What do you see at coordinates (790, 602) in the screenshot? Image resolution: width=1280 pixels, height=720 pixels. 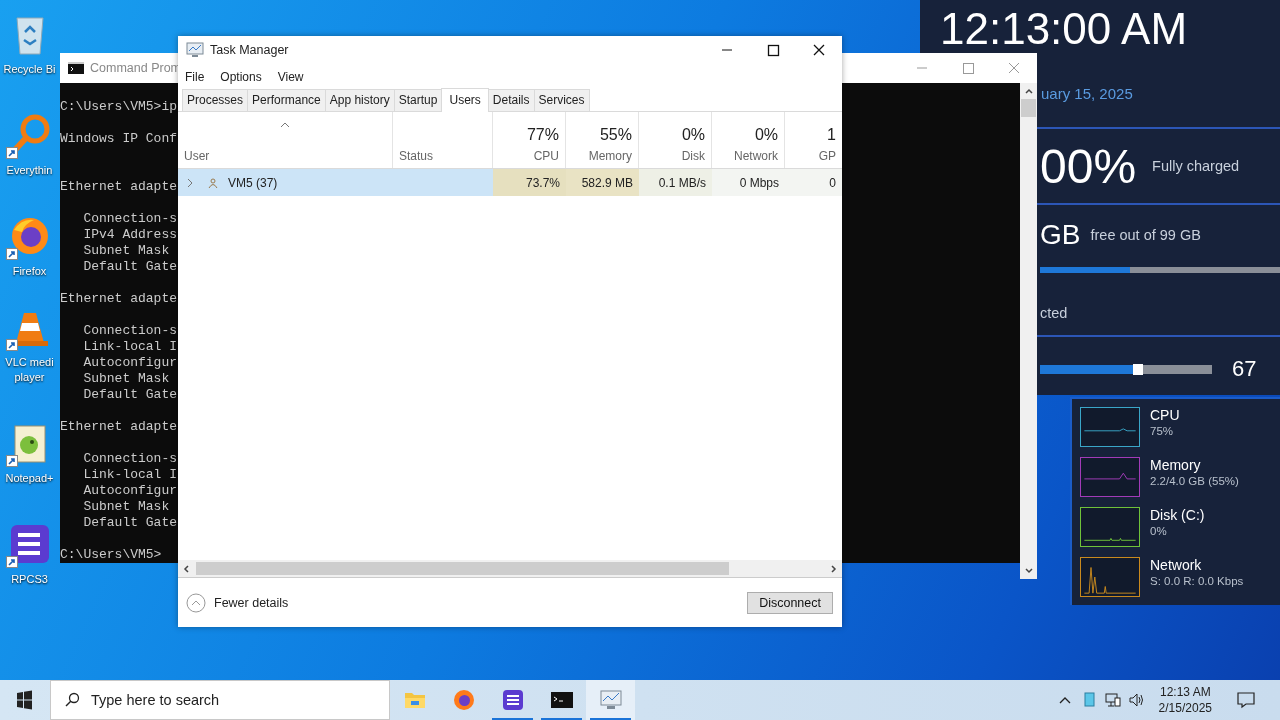 I see `disconnect-button: Disconnect` at bounding box center [790, 602].